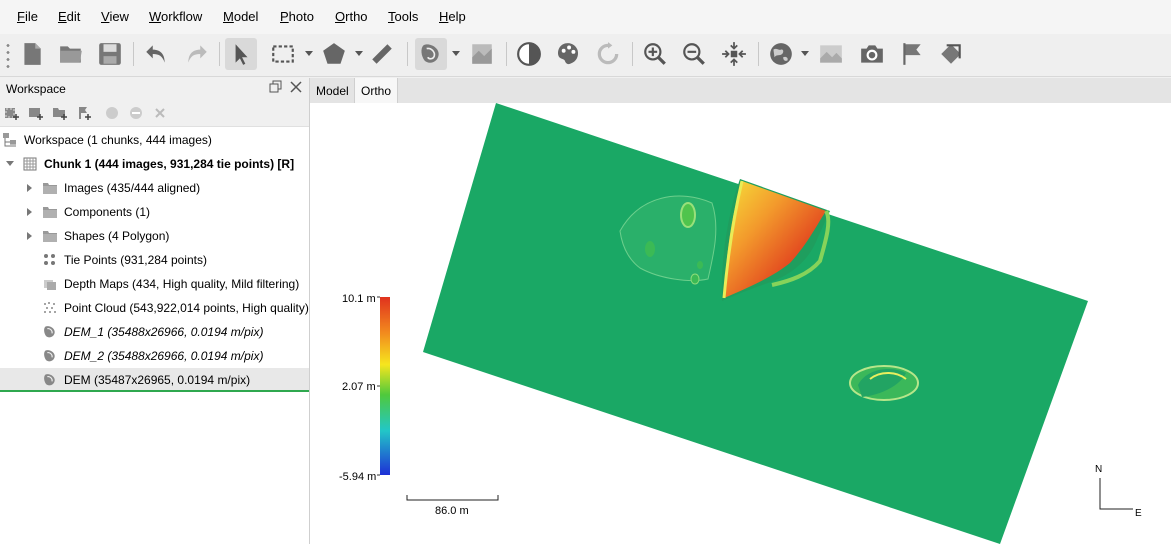 The width and height of the screenshot is (1171, 544). Describe the element at coordinates (118, 140) in the screenshot. I see `tree-label: Workspace (1 chunks, 444 images)` at that location.